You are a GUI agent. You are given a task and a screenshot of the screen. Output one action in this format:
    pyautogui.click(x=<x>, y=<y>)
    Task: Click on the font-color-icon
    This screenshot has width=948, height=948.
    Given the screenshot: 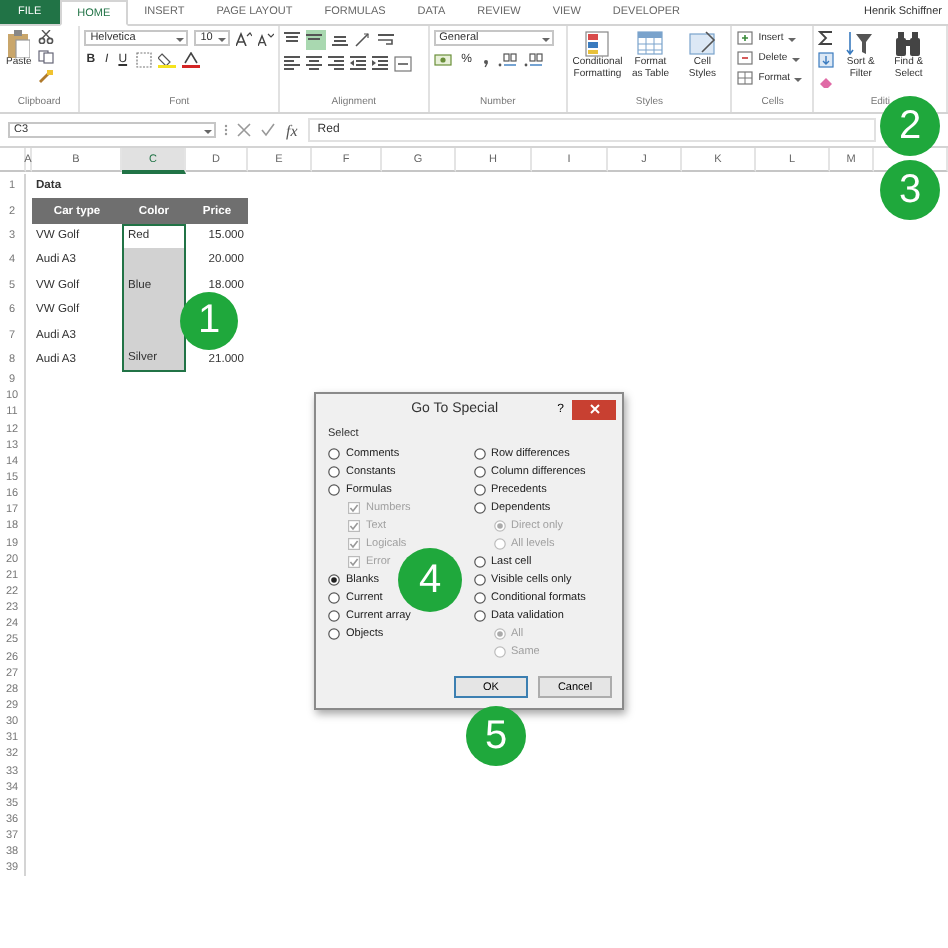 What is the action you would take?
    pyautogui.click(x=190, y=60)
    